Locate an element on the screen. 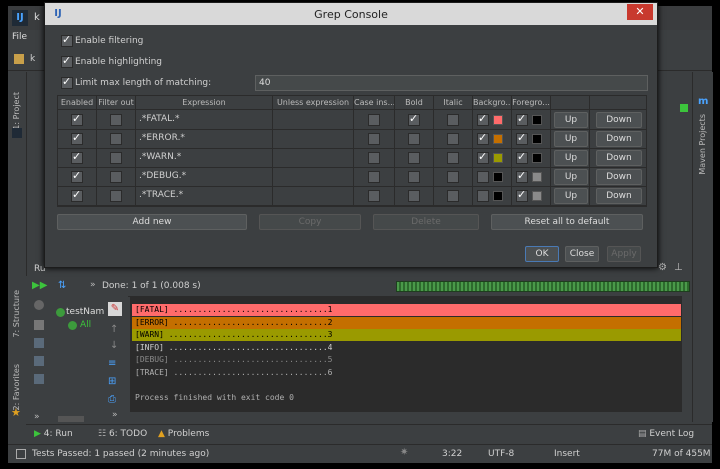 The image size is (720, 469). todo-tab: ☷ 6: TODO is located at coordinates (128, 436).